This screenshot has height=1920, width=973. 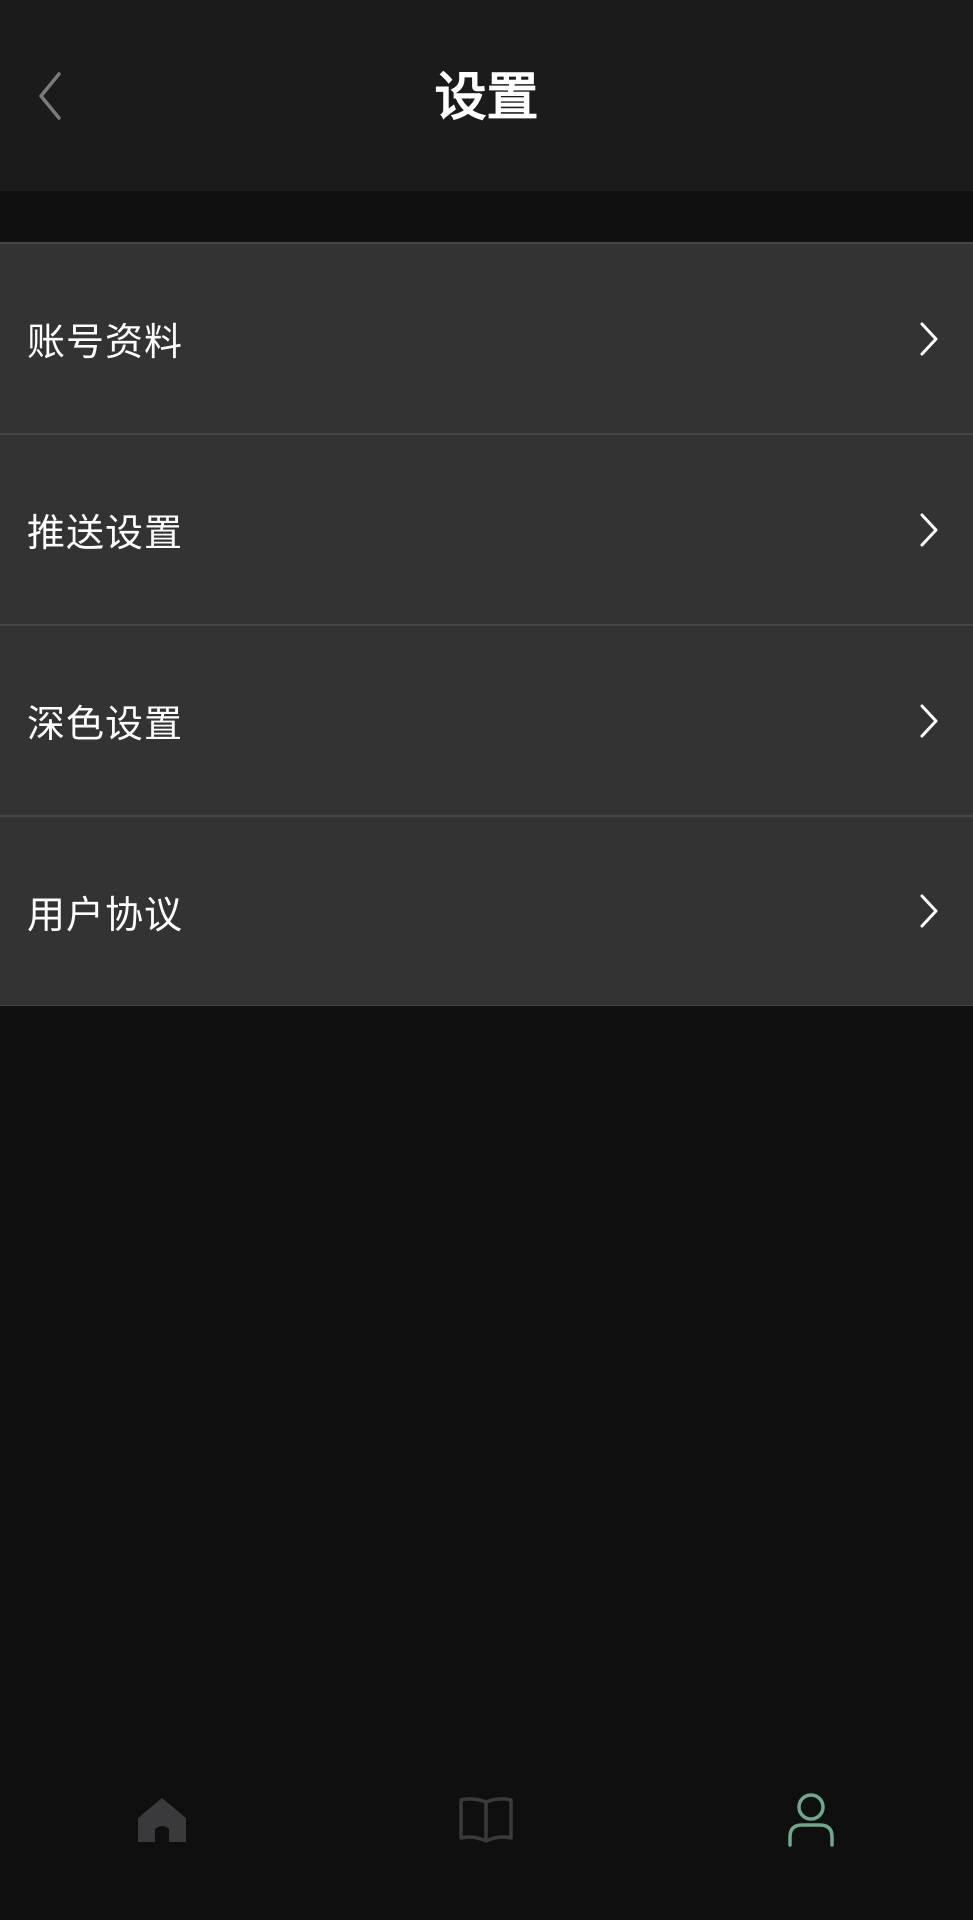 I want to click on tab-profile, so click(x=811, y=1820).